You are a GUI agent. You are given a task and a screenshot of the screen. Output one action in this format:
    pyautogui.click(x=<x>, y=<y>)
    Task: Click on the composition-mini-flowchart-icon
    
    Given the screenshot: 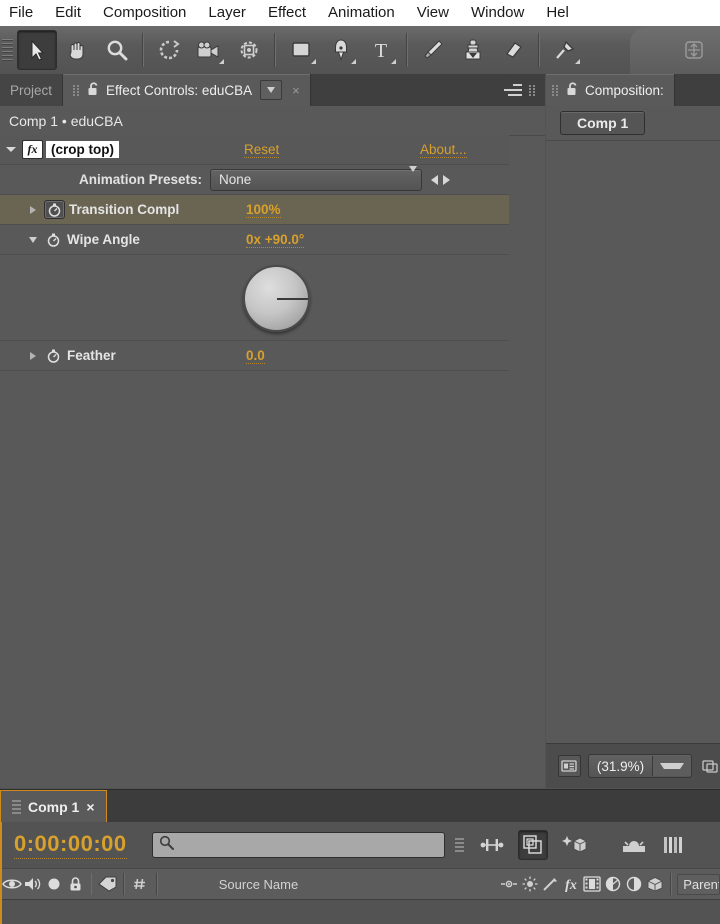 What is the action you would take?
    pyautogui.click(x=492, y=845)
    